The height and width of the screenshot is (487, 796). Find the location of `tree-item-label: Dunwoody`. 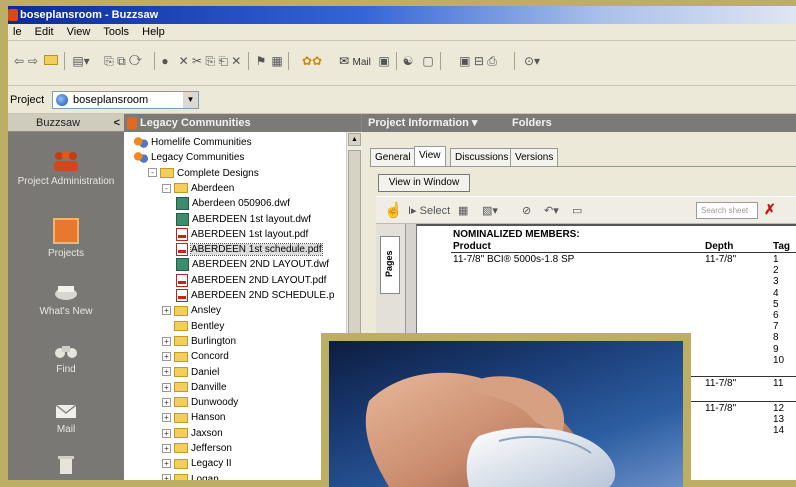

tree-item-label: Dunwoody is located at coordinates (215, 403).